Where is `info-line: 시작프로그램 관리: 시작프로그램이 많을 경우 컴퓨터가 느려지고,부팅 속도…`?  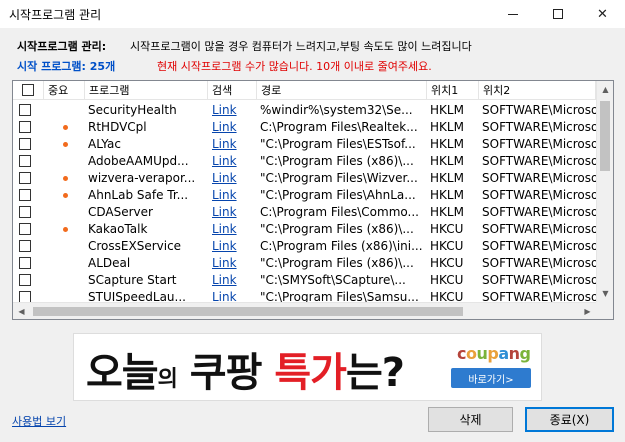
info-line: 시작프로그램 관리: 시작프로그램이 많을 경우 컴퓨터가 느려지고,부팅 속도… is located at coordinates (244, 46).